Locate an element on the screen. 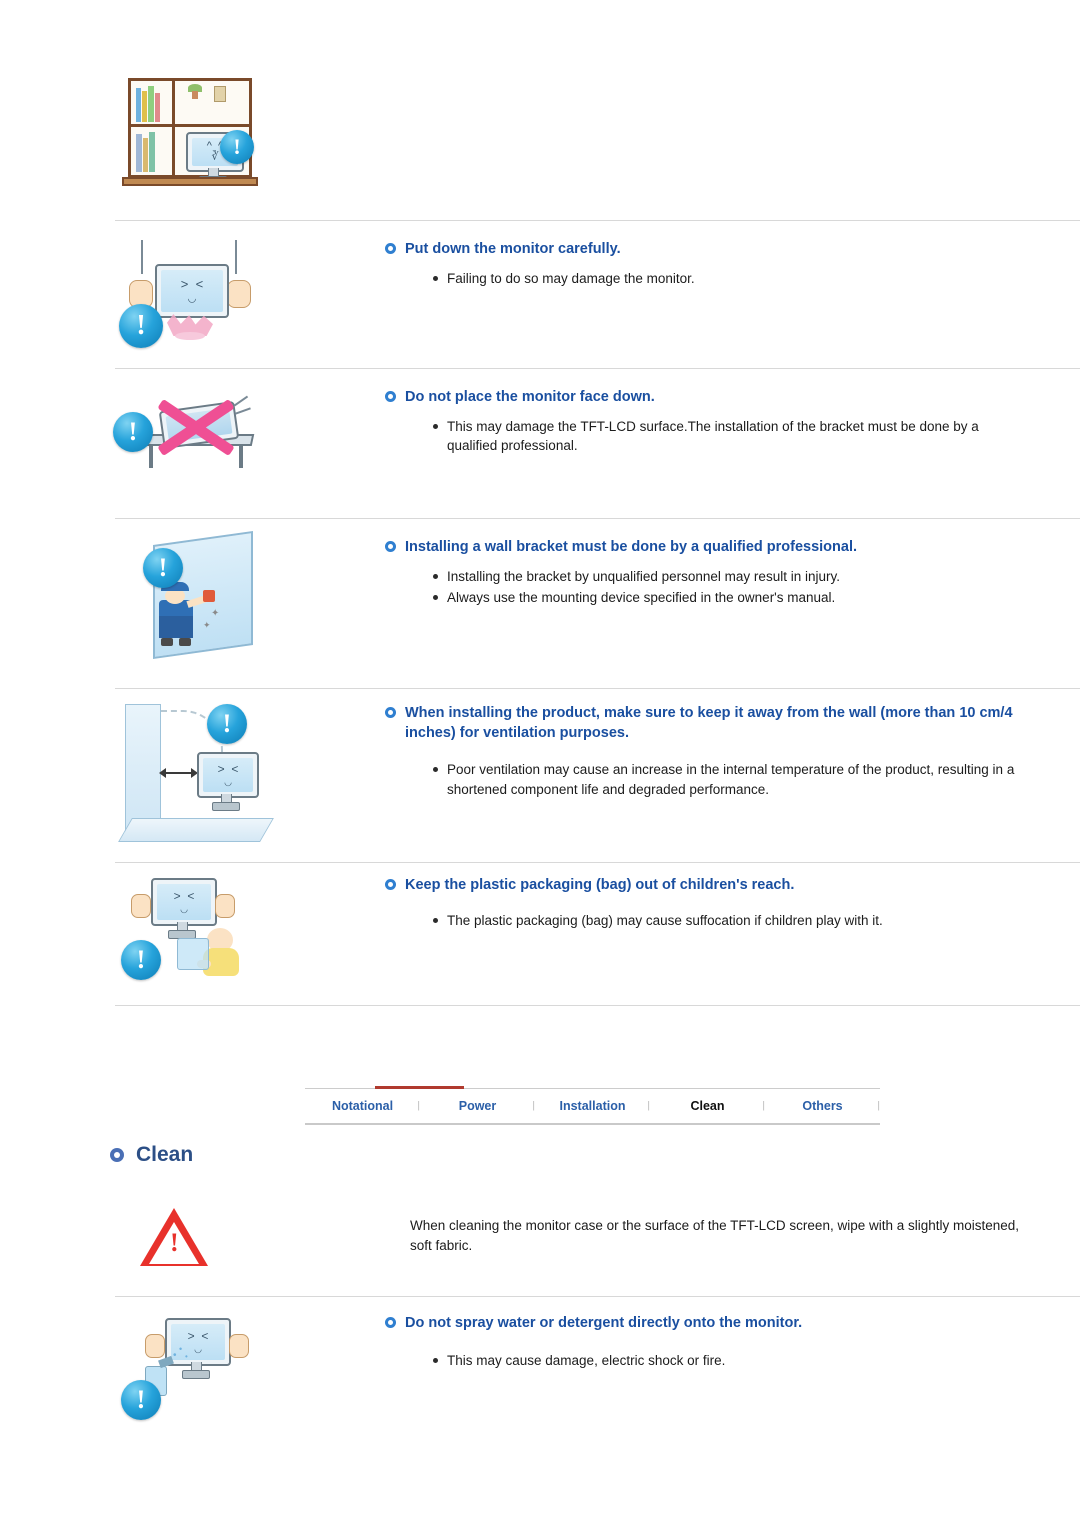 The height and width of the screenshot is (1528, 1080). tab-label: Installation is located at coordinates (592, 1106).